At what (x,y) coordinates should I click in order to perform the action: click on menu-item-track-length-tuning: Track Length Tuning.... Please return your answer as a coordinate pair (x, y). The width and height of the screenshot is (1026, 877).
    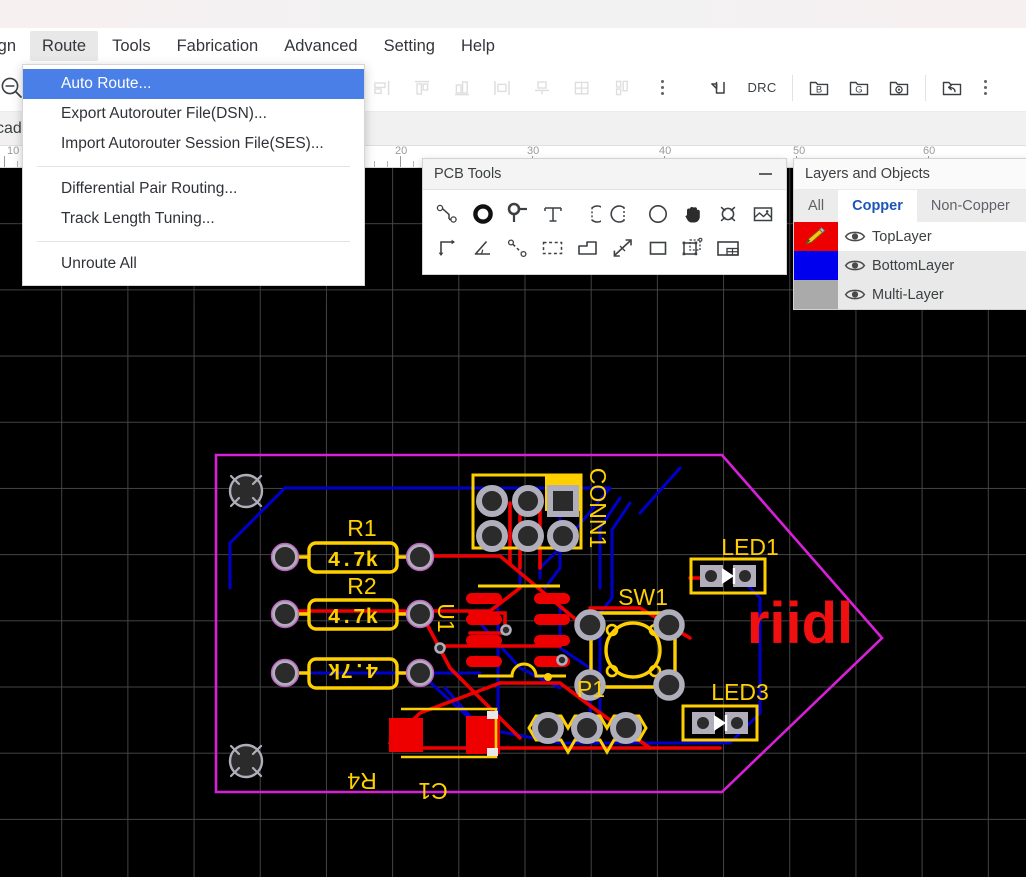
    Looking at the image, I should click on (193, 219).